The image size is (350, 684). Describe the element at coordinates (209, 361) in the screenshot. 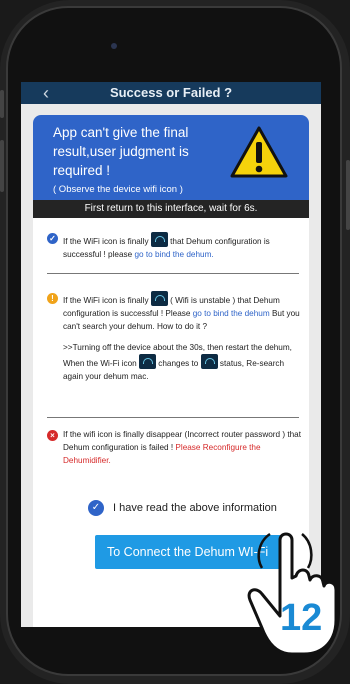

I see `wifi-full-icon` at that location.